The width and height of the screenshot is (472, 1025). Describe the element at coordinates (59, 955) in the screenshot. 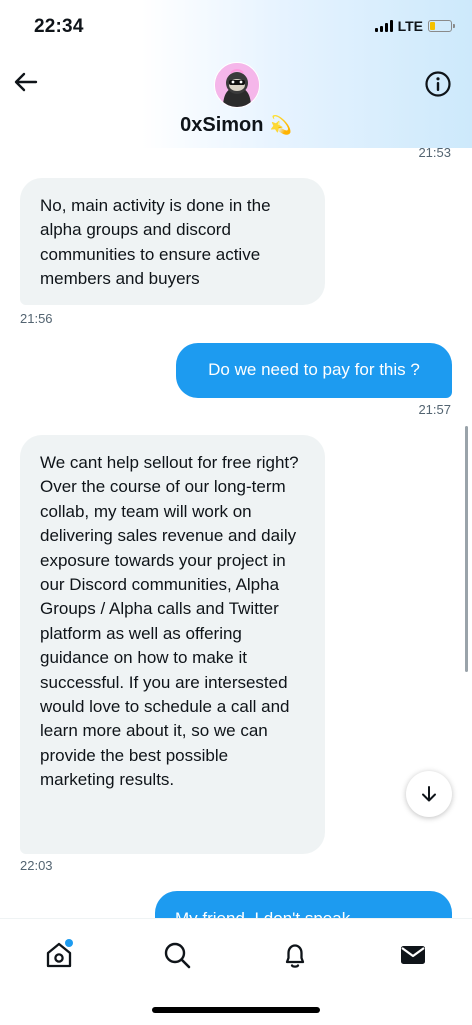

I see `home-icon` at that location.